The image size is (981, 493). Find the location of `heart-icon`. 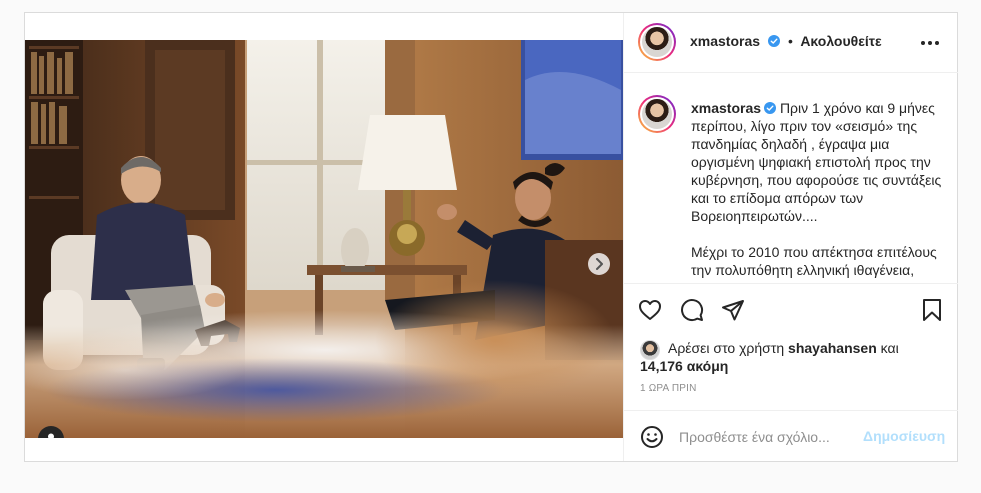

heart-icon is located at coordinates (650, 310).